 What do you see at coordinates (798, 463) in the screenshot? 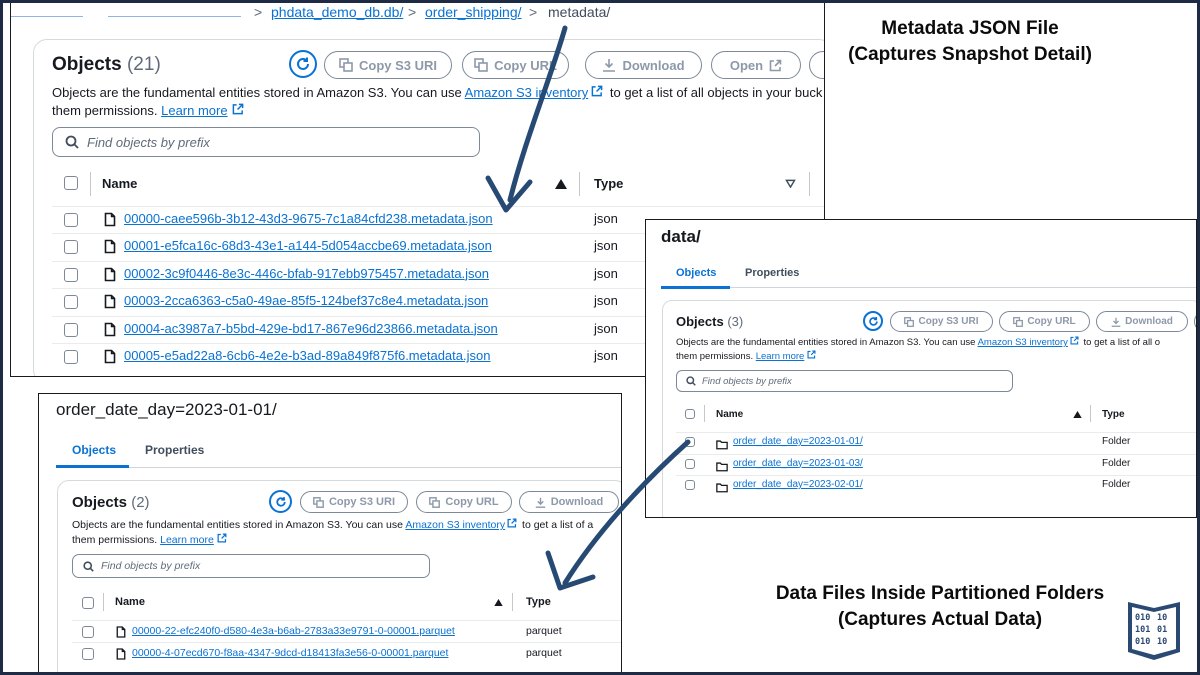
I see `object-name-link: order_date_day=2023-01-03/` at bounding box center [798, 463].